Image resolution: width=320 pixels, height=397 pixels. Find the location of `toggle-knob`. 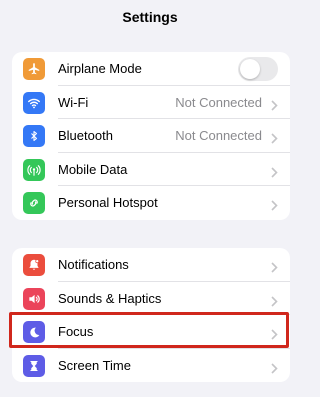

toggle-knob is located at coordinates (250, 69).